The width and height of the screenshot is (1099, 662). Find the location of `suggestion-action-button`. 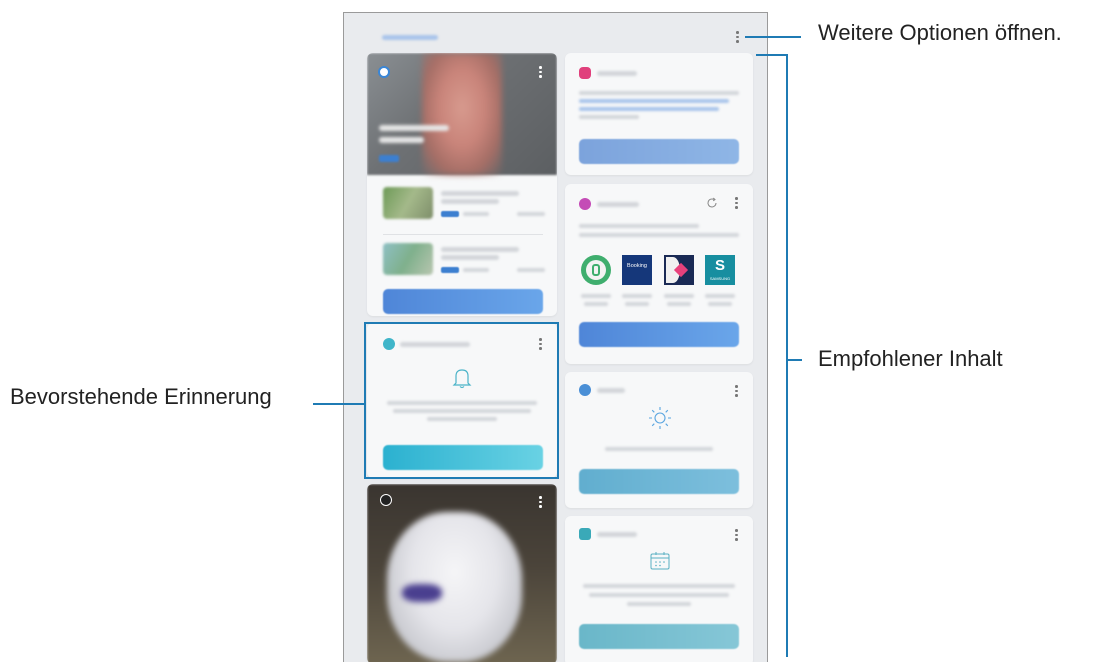

suggestion-action-button is located at coordinates (659, 151).